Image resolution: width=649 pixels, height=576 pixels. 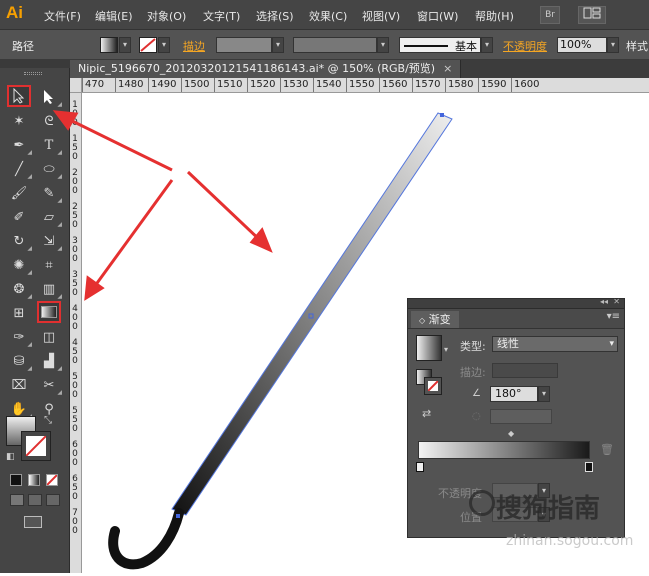 I want to click on menu-select: 选择(S), so click(x=275, y=16).